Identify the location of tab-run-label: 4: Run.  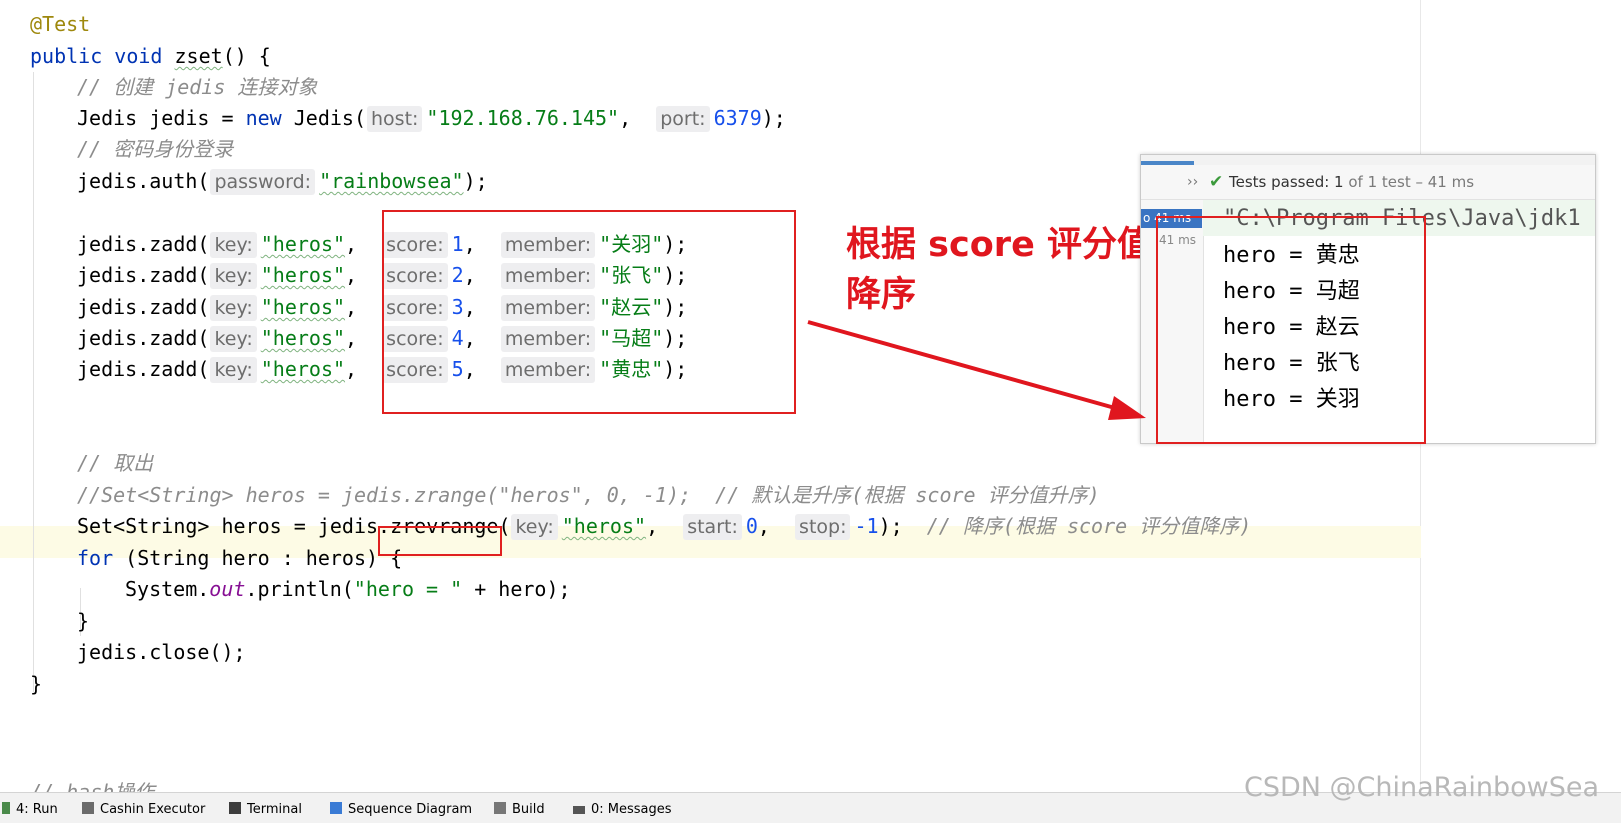
(37, 809).